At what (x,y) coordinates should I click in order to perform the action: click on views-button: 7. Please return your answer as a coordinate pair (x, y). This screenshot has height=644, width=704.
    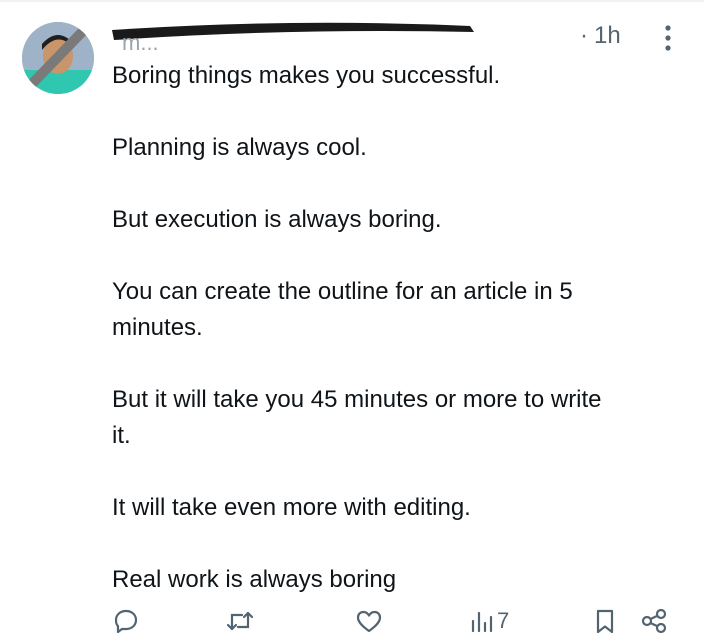
    Looking at the image, I should click on (489, 621).